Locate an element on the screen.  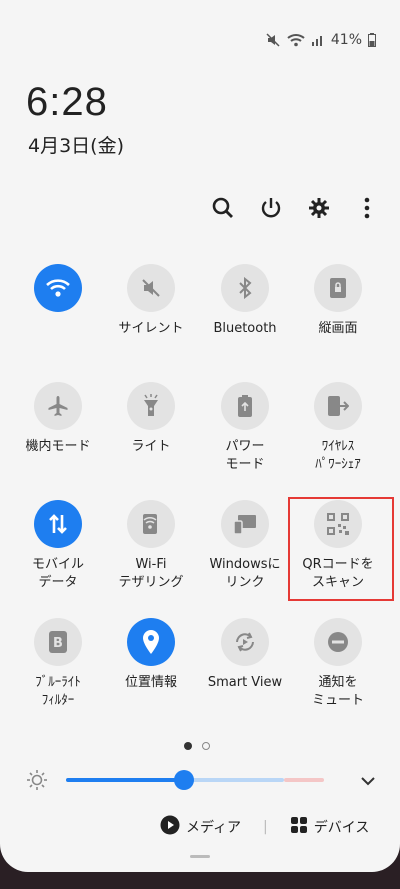
tile-toggle-bluetooth is located at coordinates (245, 288).